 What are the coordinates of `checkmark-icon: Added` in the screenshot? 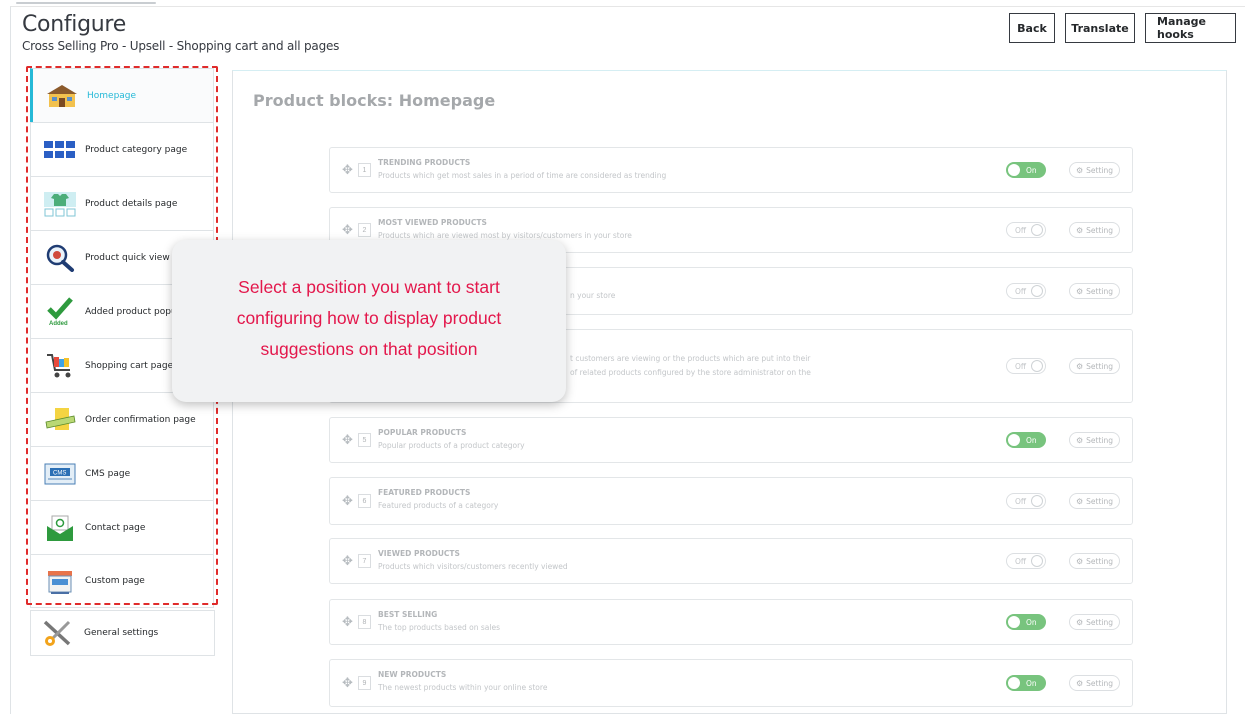 It's located at (60, 311).